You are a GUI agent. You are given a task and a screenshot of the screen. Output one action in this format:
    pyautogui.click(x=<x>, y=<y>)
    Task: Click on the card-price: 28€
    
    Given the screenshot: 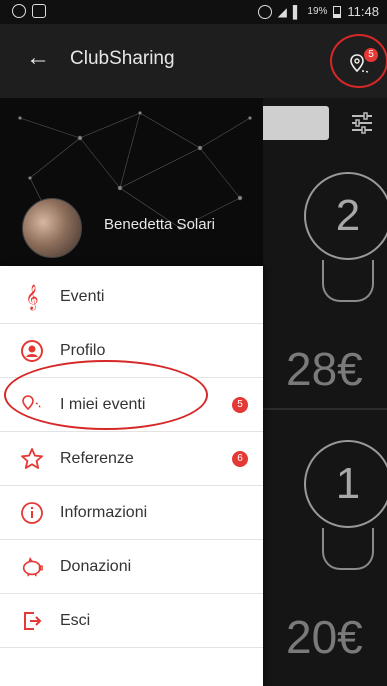 What is the action you would take?
    pyautogui.click(x=324, y=369)
    